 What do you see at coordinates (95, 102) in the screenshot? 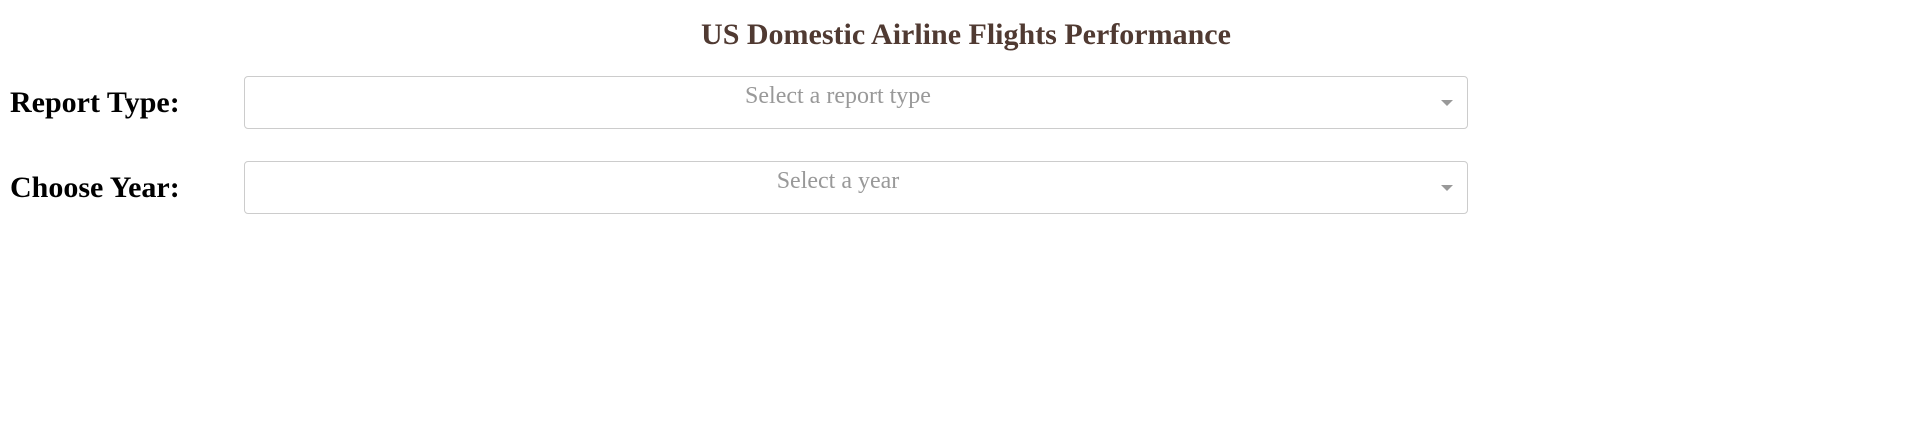
I see `report-type-label: Report Type:` at bounding box center [95, 102].